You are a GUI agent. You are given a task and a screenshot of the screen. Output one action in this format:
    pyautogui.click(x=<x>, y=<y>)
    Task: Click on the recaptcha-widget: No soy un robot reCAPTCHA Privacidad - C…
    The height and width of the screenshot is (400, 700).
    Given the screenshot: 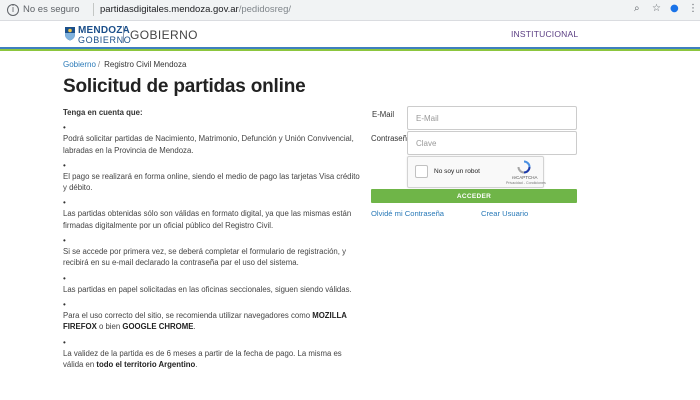 What is the action you would take?
    pyautogui.click(x=476, y=172)
    